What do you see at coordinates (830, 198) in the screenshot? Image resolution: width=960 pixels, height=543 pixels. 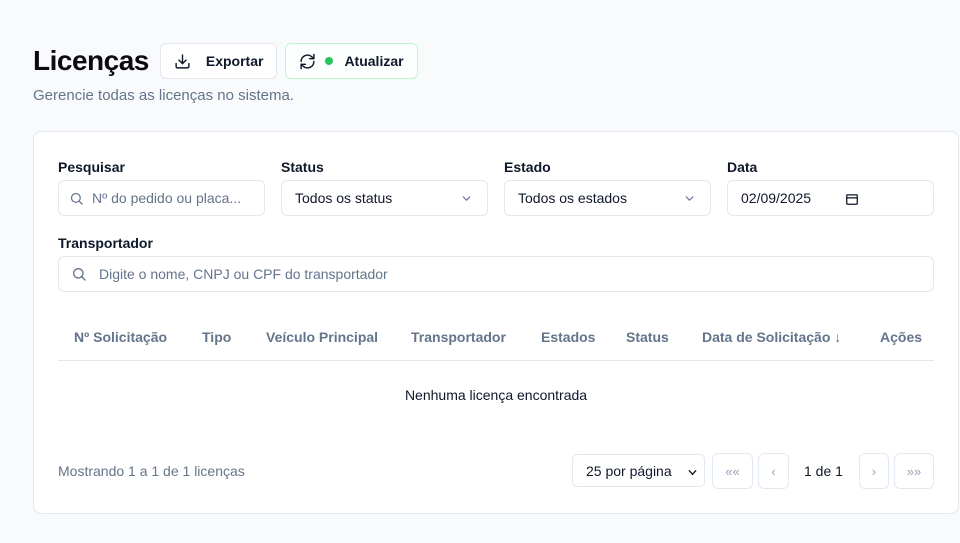 I see `date-input: 02/09/2025` at bounding box center [830, 198].